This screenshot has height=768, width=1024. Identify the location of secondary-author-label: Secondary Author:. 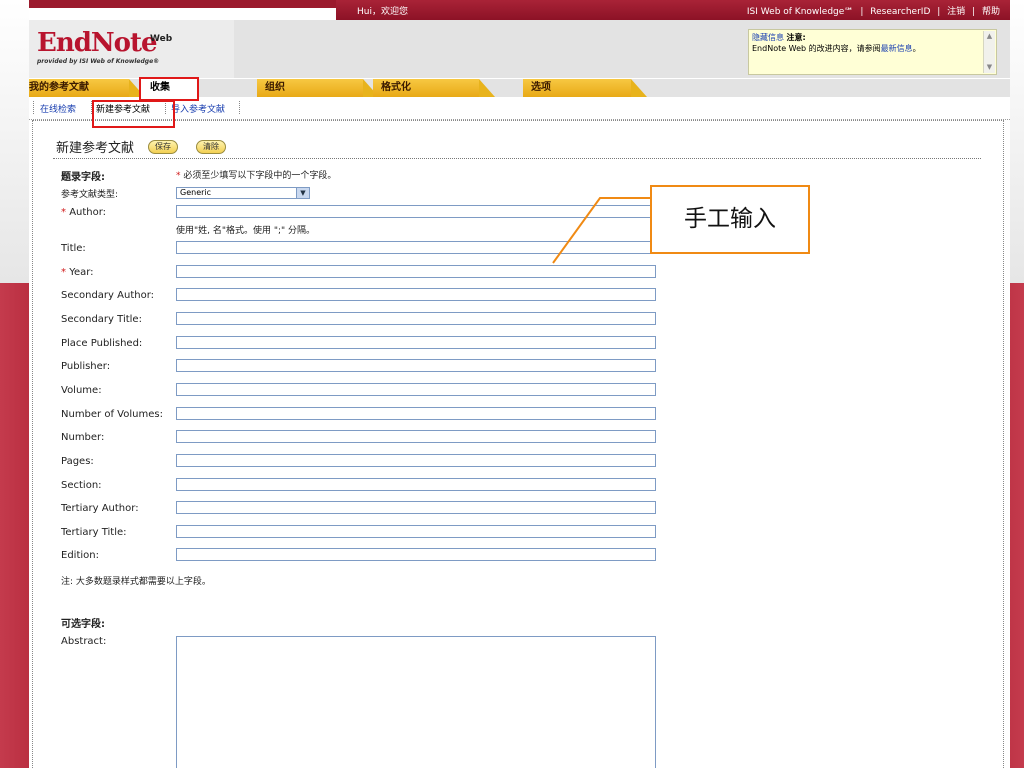
(107, 295).